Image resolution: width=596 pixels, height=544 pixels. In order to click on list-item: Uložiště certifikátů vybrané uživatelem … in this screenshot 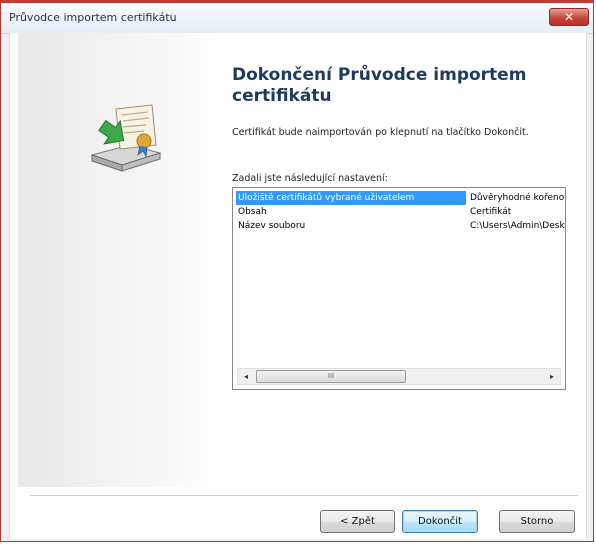, I will do `click(401, 198)`.